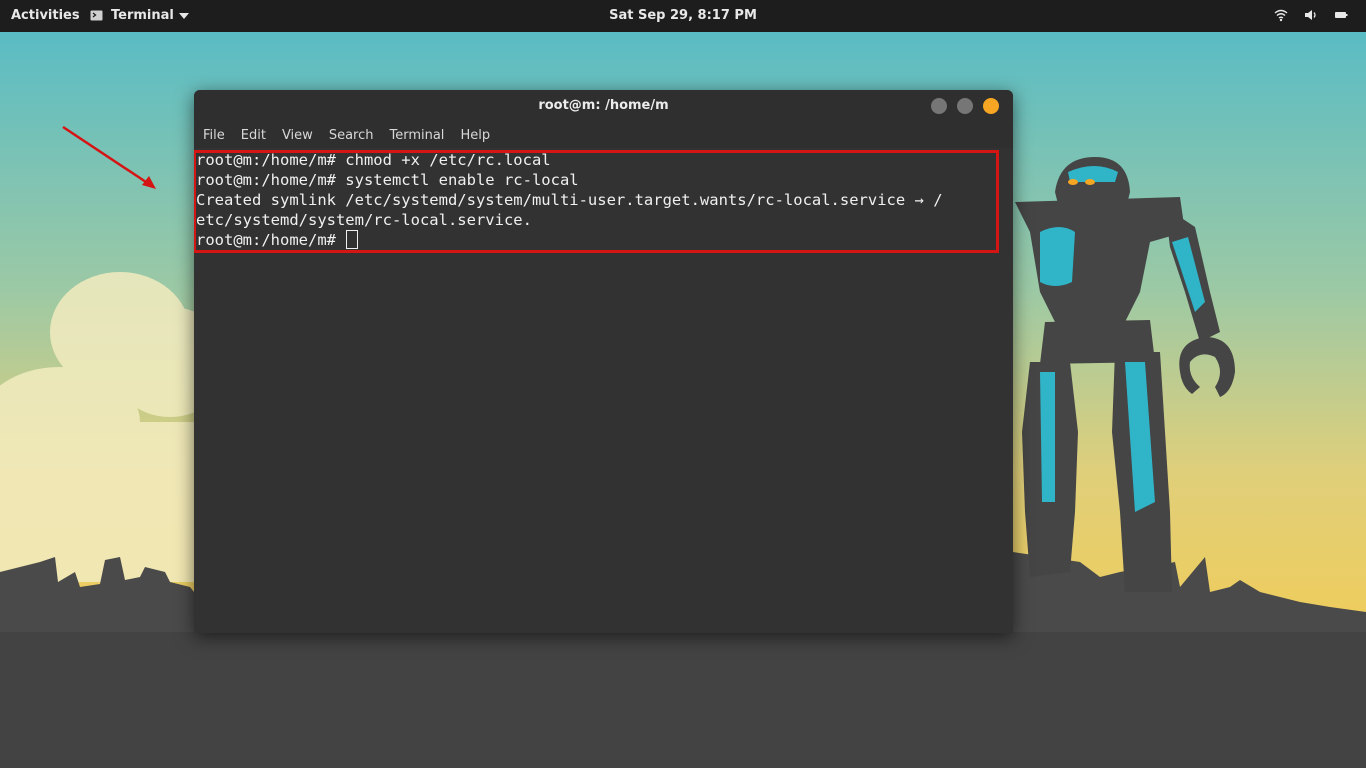  Describe the element at coordinates (352, 239) in the screenshot. I see `text-cursor` at that location.